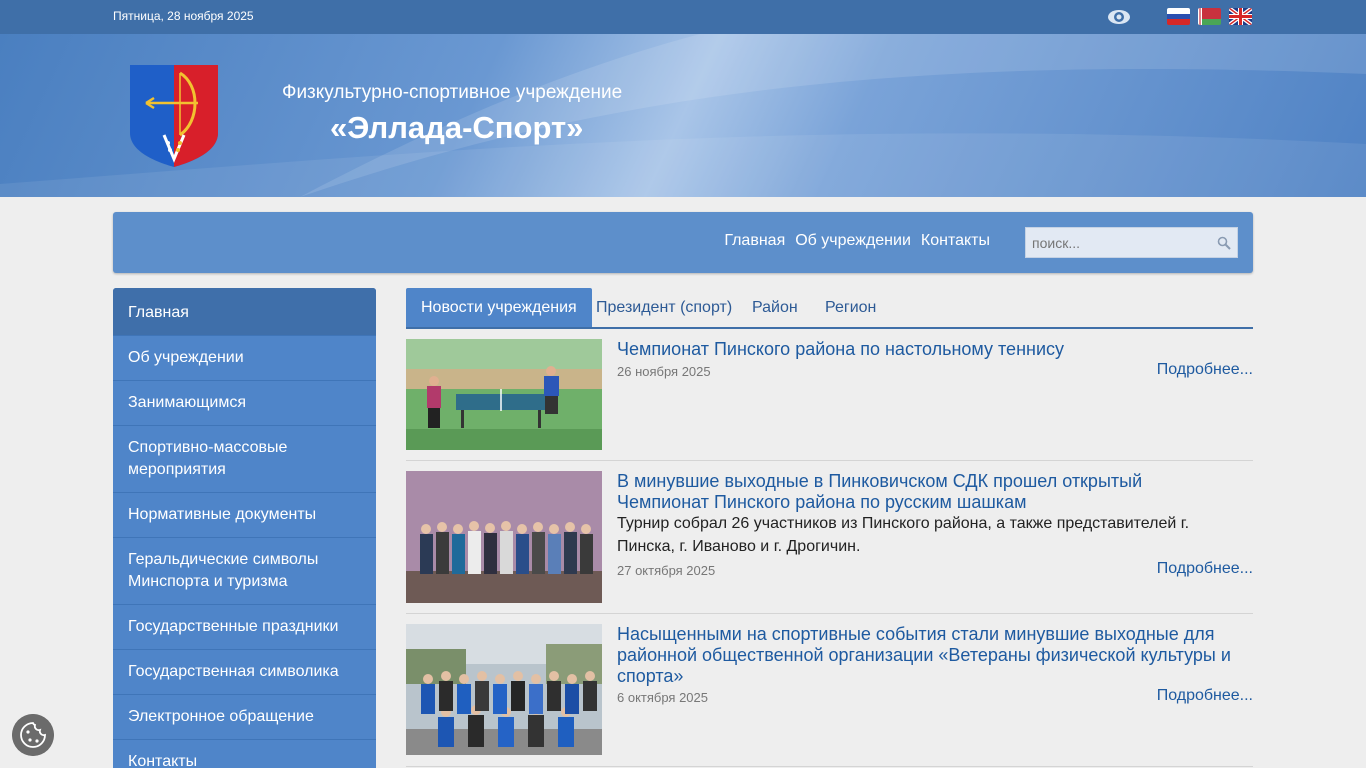 This screenshot has width=1366, height=768. I want to click on news-date: 6 октября 2025, so click(662, 697).